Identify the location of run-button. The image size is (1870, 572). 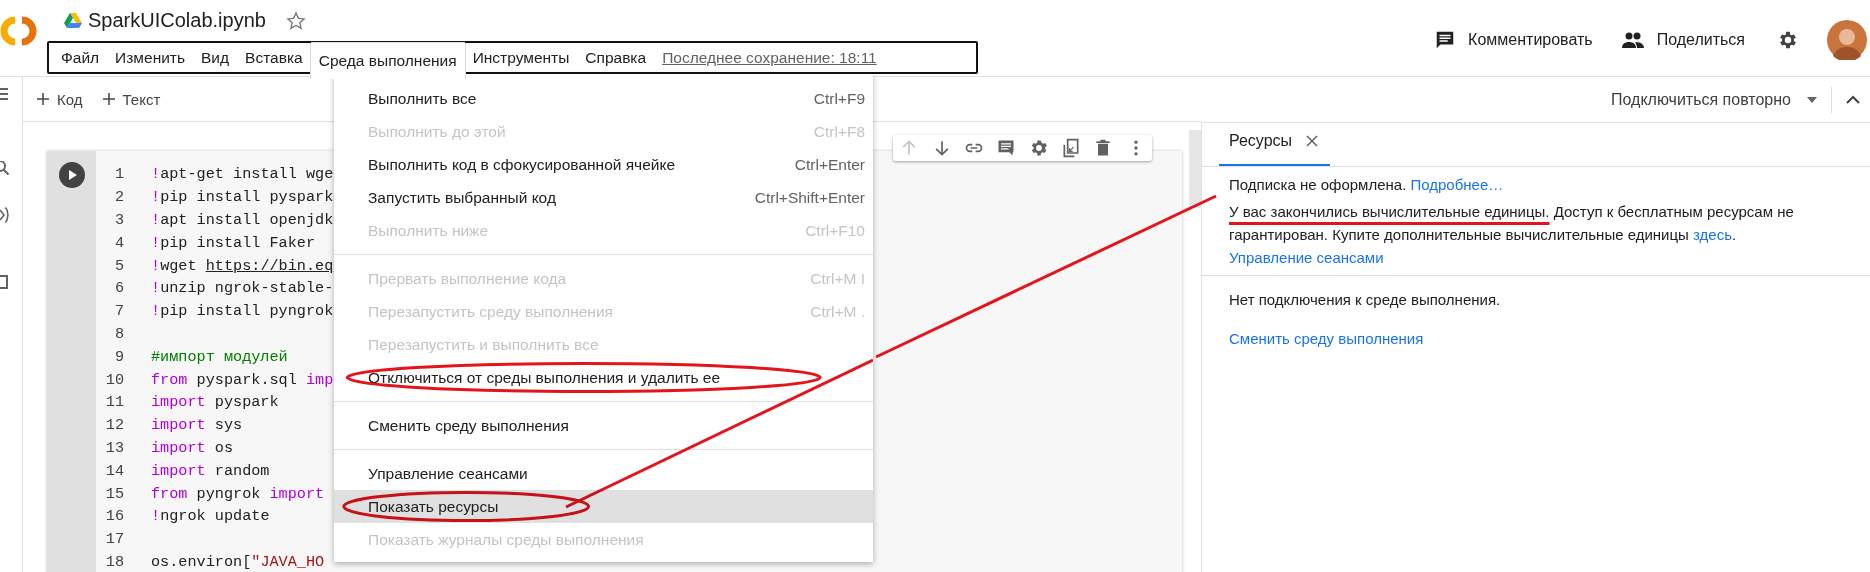
(72, 175).